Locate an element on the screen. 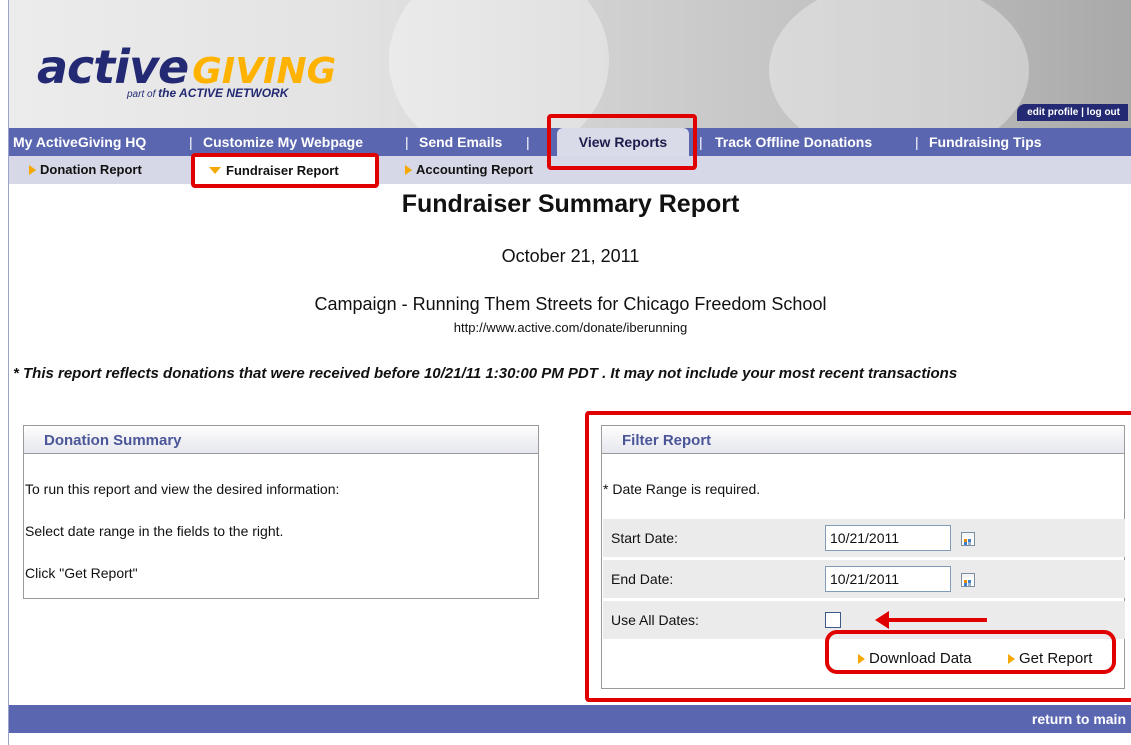 The image size is (1131, 745). highlight-action-buttons is located at coordinates (970, 652).